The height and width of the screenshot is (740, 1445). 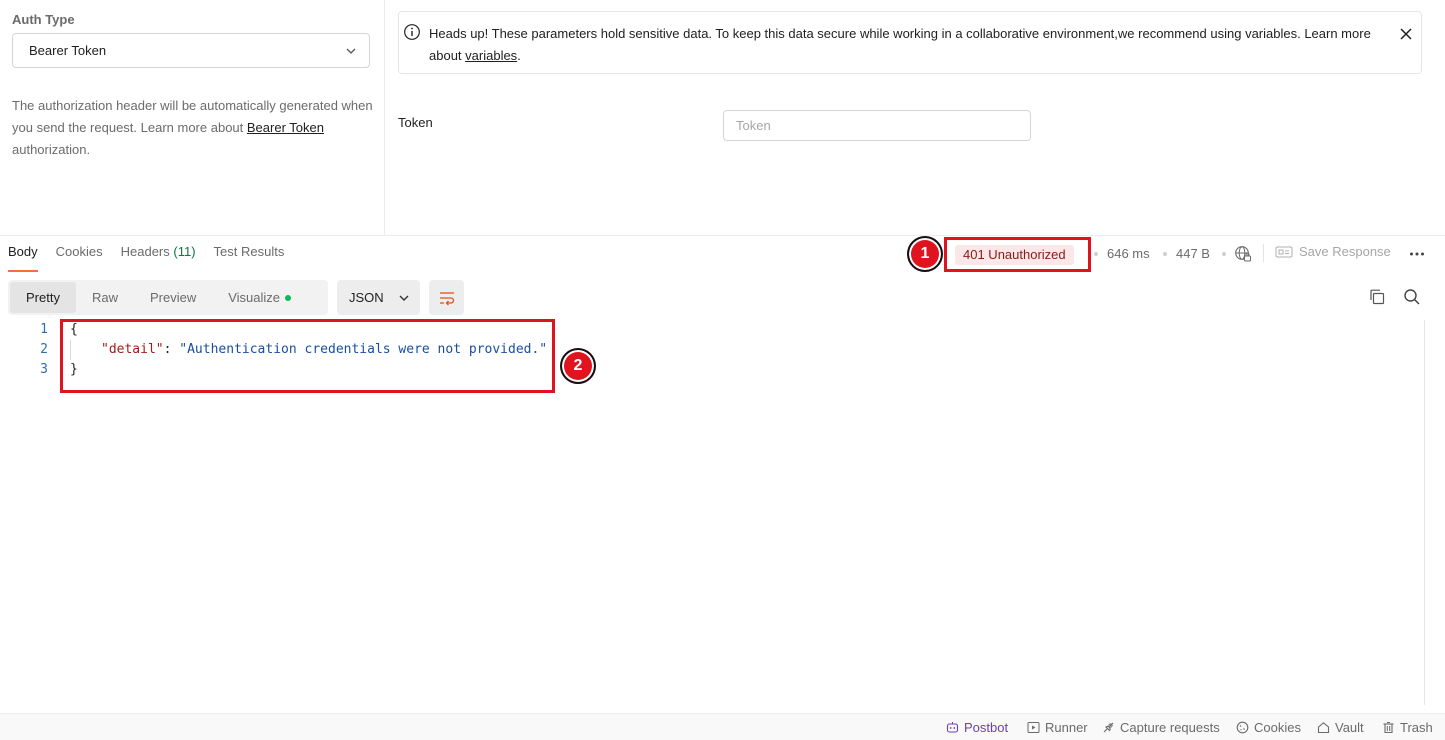 What do you see at coordinates (51, 149) in the screenshot?
I see `auth-desc-text-end: authorization.` at bounding box center [51, 149].